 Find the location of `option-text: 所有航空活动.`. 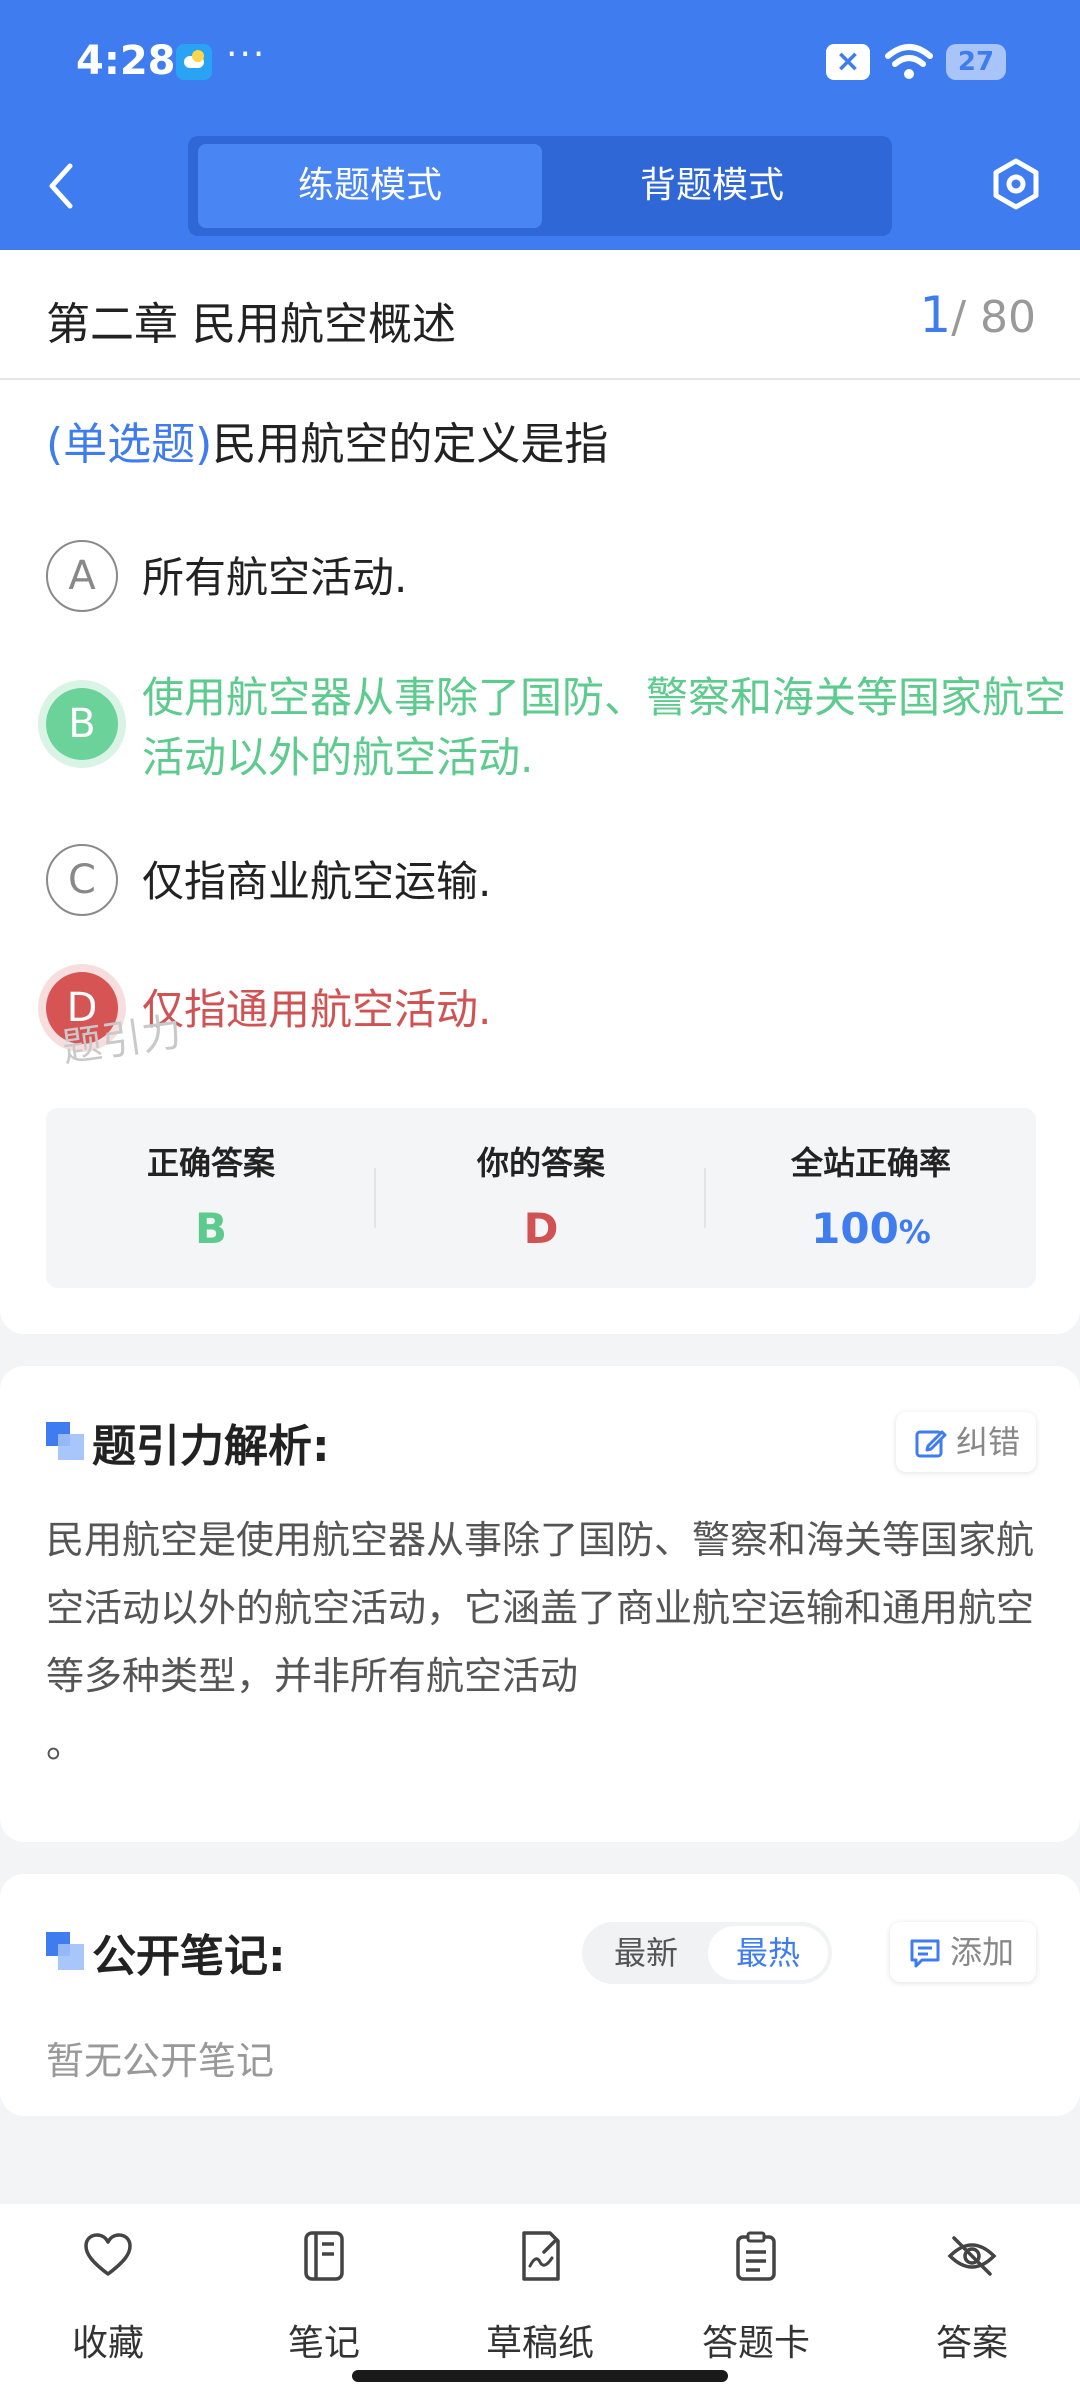

option-text: 所有航空活动. is located at coordinates (275, 577).